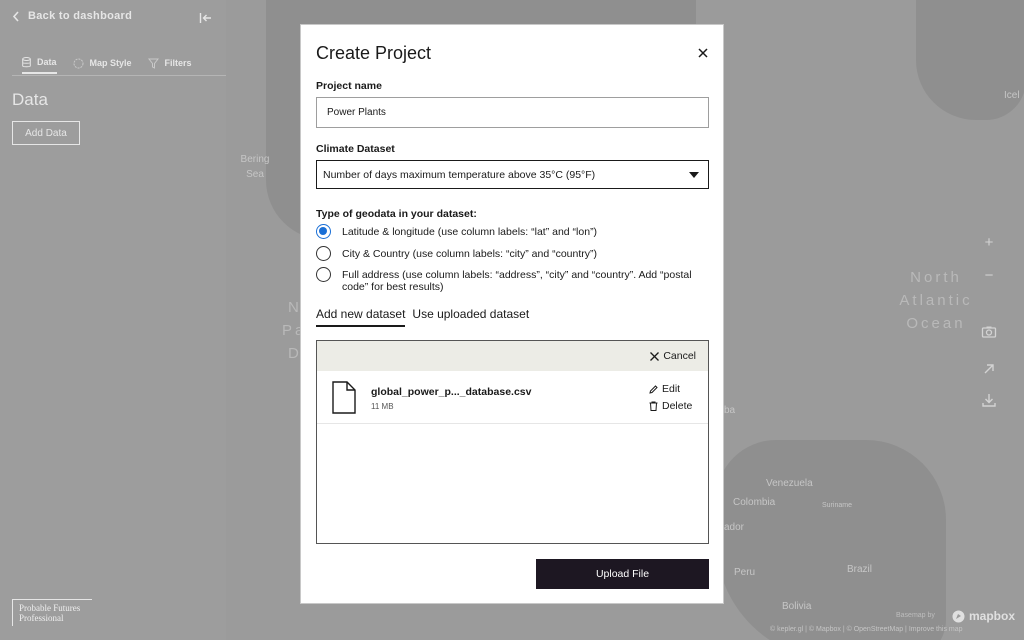 The height and width of the screenshot is (640, 1024). I want to click on upload-file-button: Upload File, so click(622, 574).